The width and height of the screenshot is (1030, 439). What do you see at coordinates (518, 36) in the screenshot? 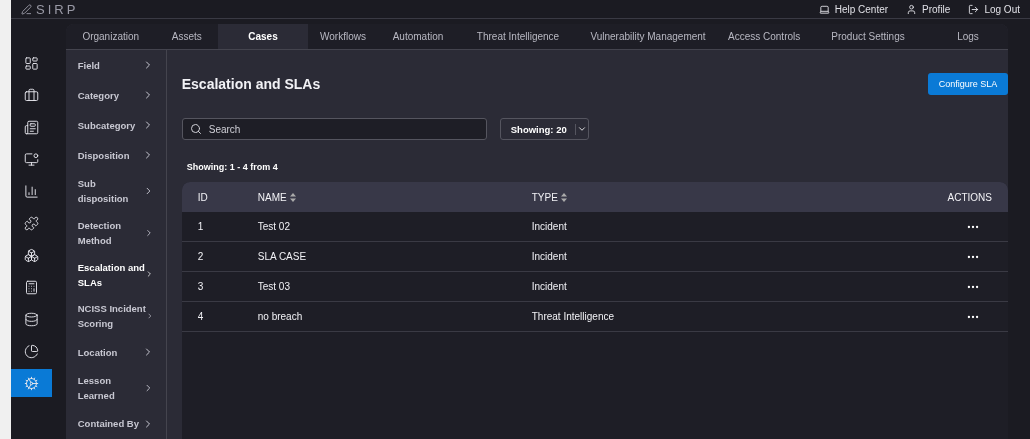
I see `tab: Threat Intelligence` at bounding box center [518, 36].